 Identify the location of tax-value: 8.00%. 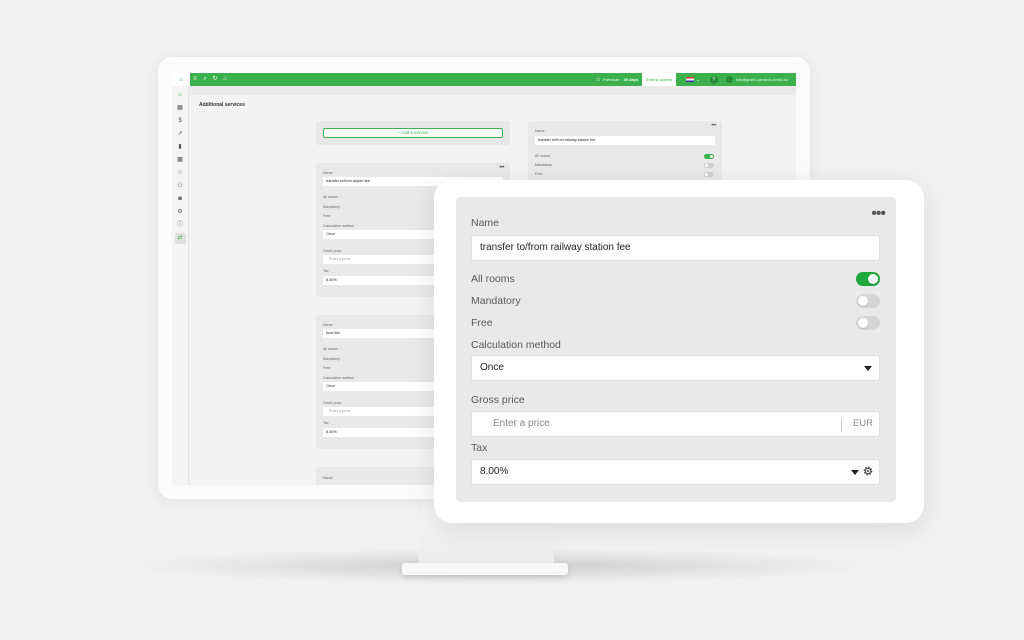
(494, 471).